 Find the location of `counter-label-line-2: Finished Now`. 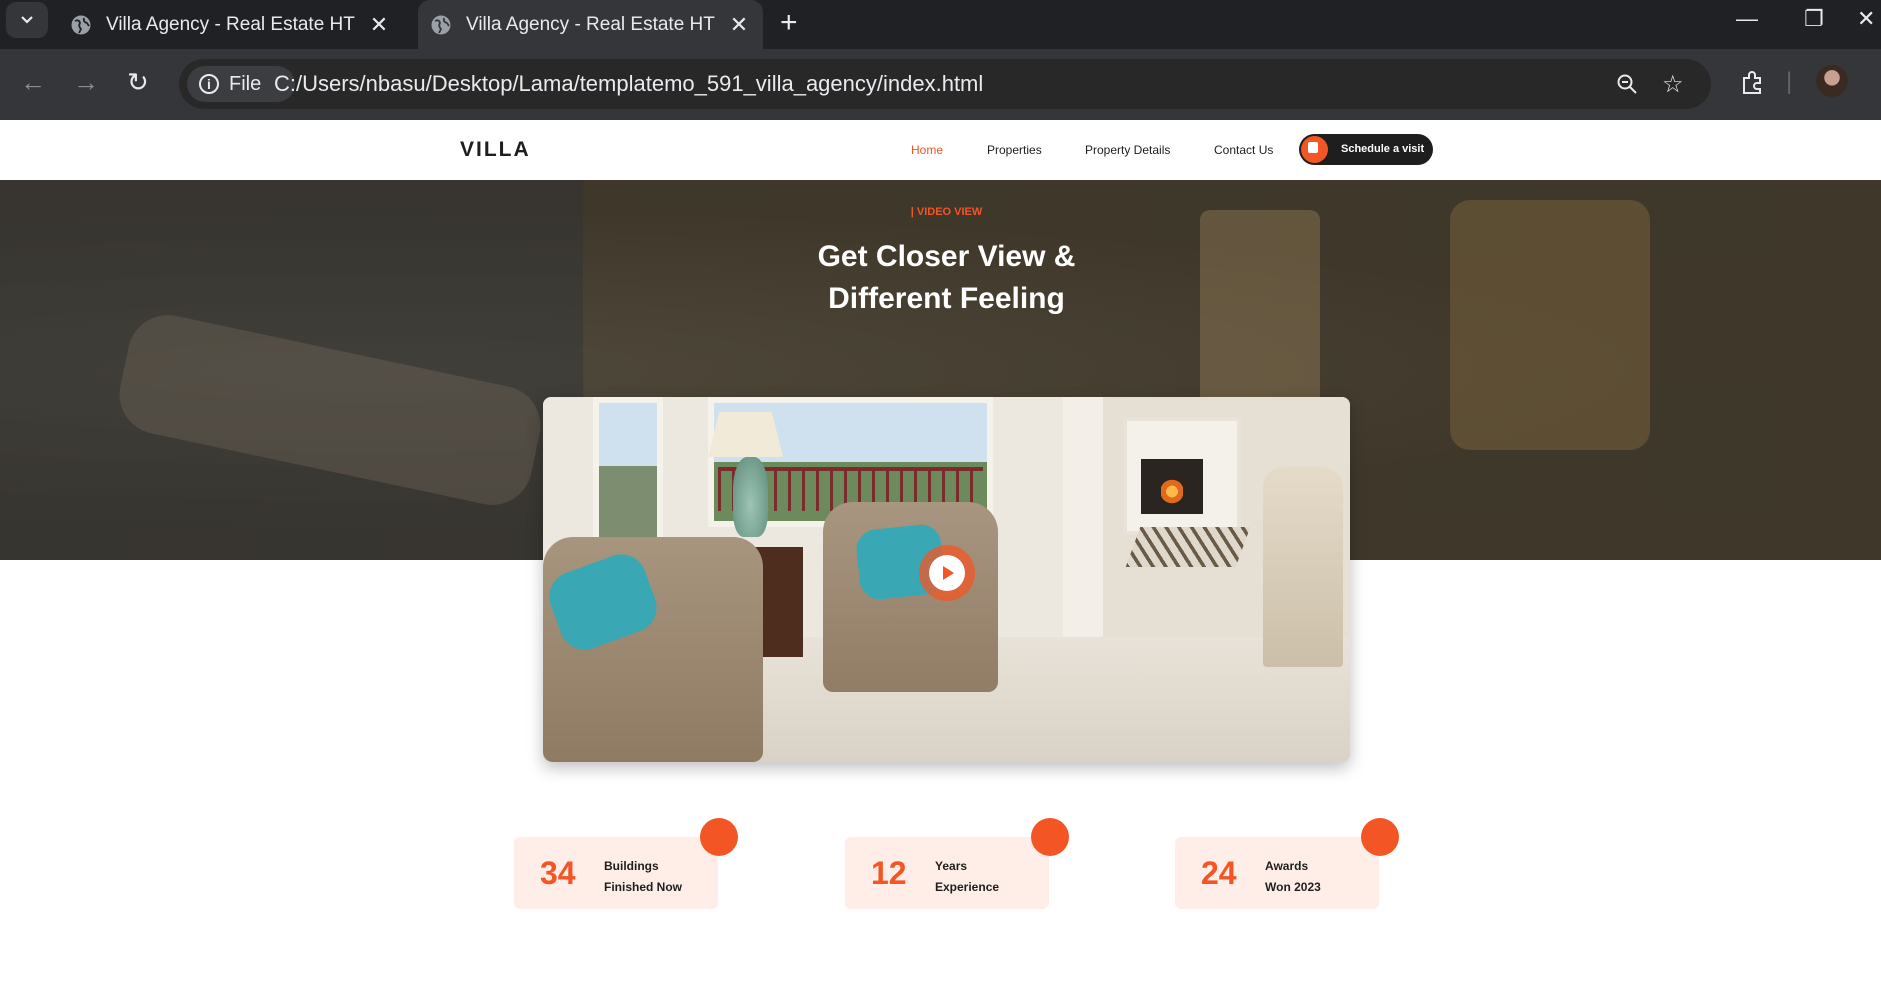

counter-label-line-2: Finished Now is located at coordinates (643, 887).